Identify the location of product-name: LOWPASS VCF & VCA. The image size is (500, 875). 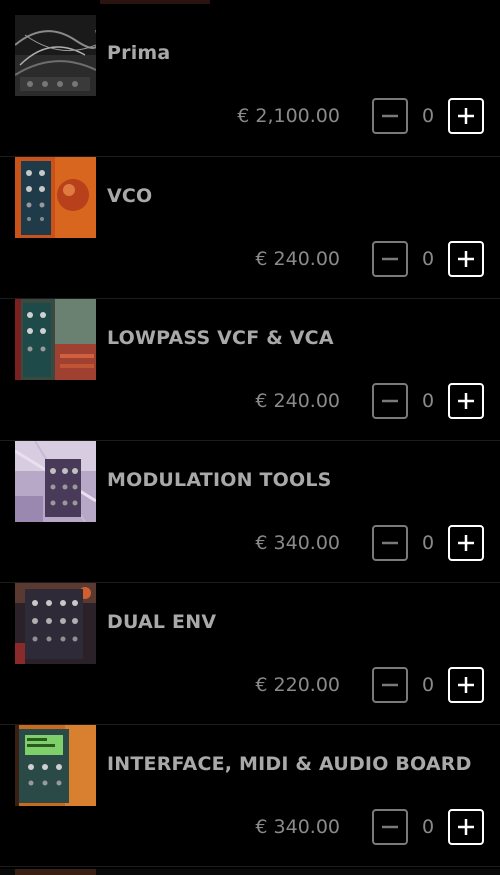
(220, 338).